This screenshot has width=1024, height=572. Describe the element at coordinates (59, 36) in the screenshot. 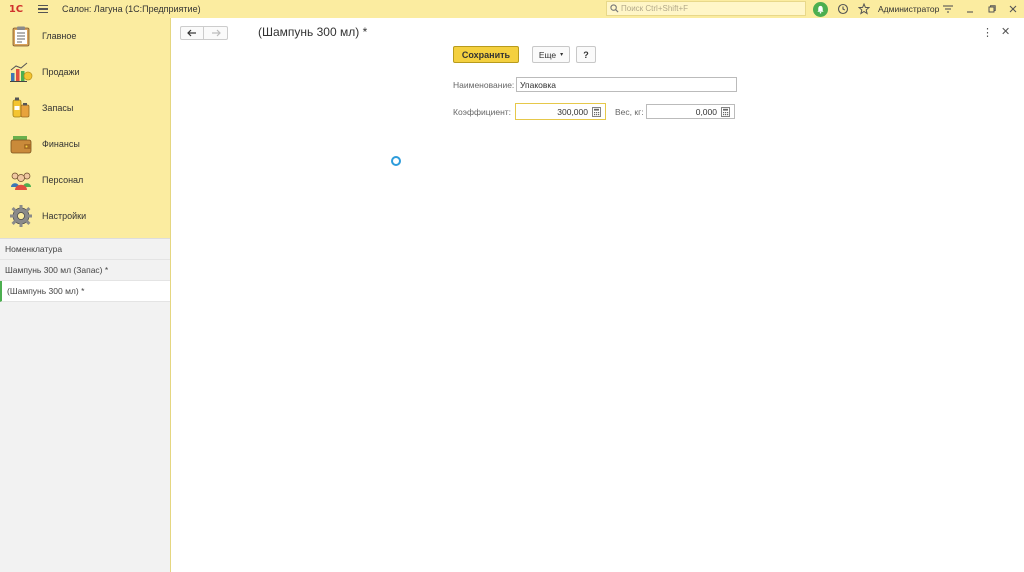

I see `section-label: Главное` at that location.